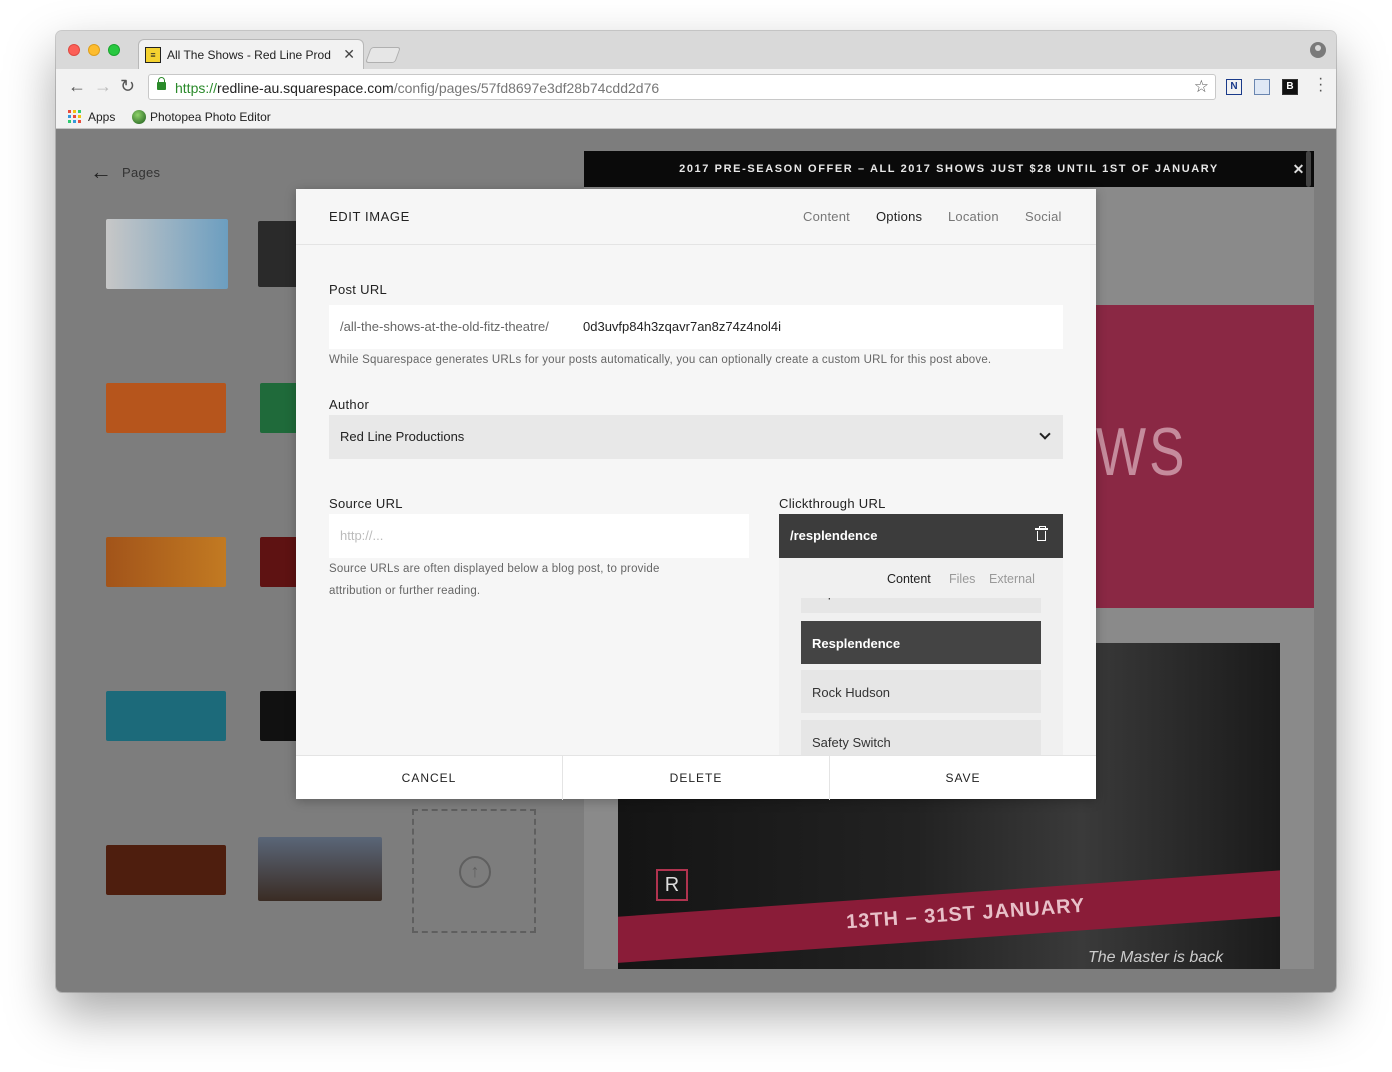 This screenshot has height=1072, width=1392. What do you see at coordinates (210, 117) in the screenshot?
I see `bookmark-photopea: Photopea Photo Editor` at bounding box center [210, 117].